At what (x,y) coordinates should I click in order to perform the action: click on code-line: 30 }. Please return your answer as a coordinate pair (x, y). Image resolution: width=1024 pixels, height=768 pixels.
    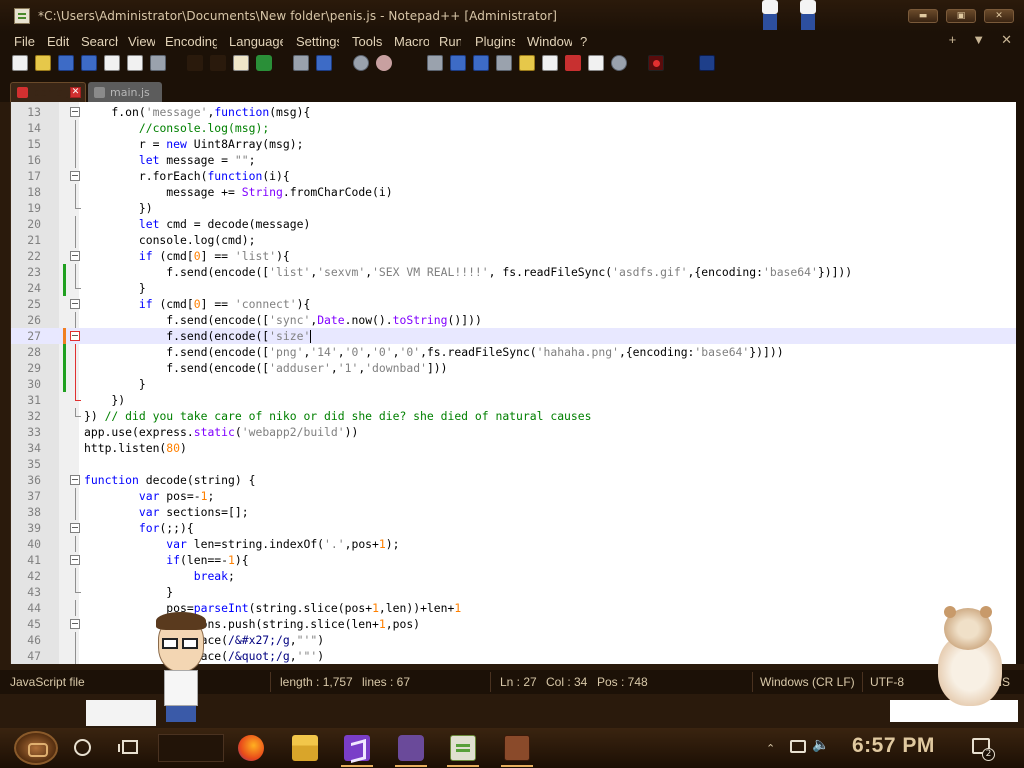
    Looking at the image, I should click on (513, 384).